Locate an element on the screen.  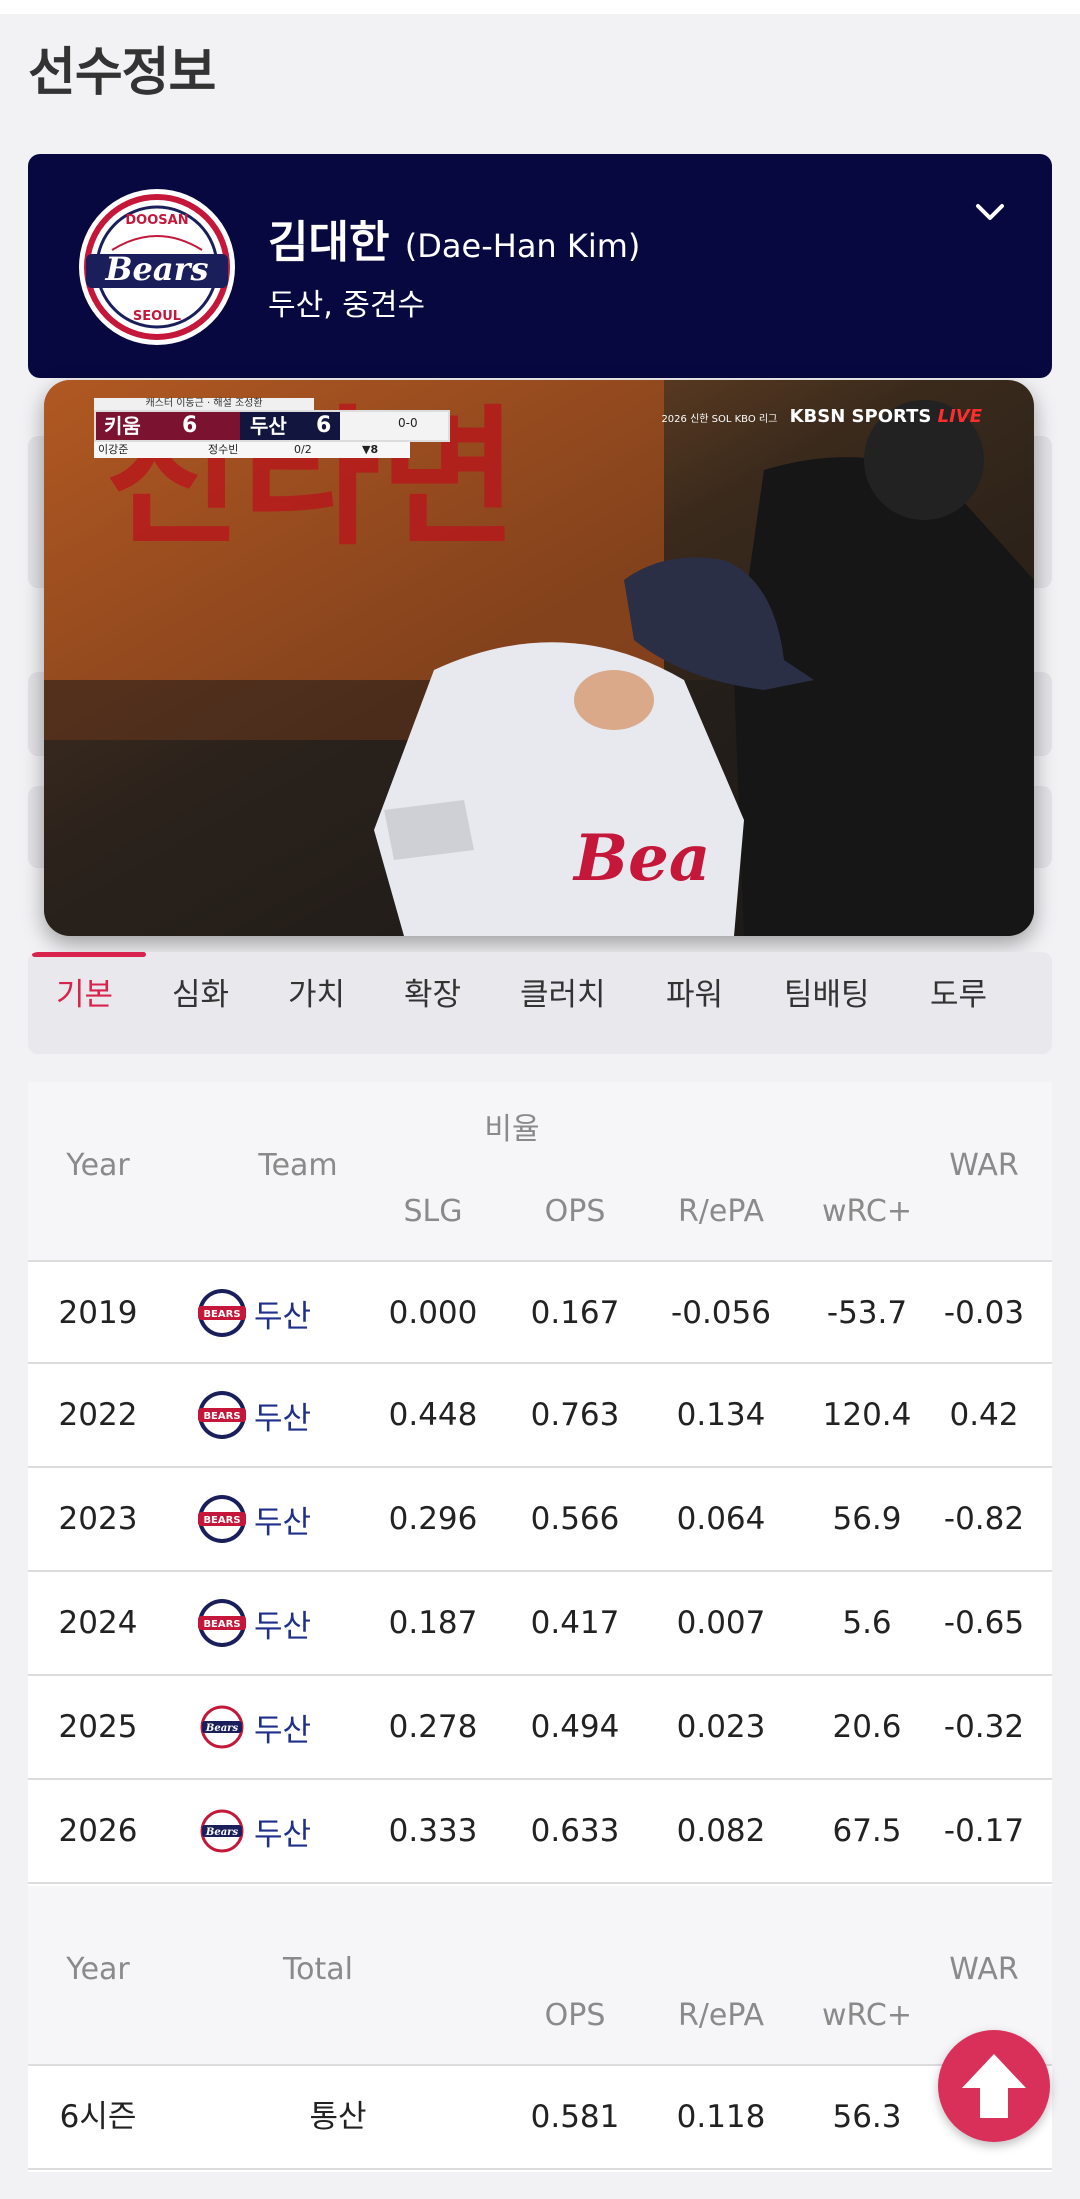
status-strip is located at coordinates (540, 7).